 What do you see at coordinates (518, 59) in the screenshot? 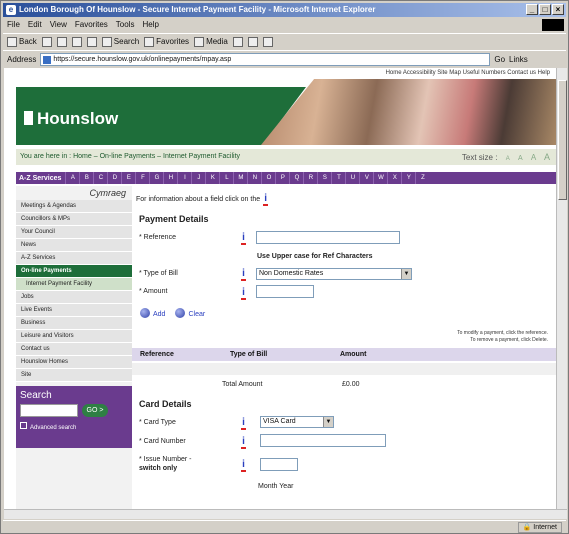
I see `links-button: Links` at bounding box center [518, 59].